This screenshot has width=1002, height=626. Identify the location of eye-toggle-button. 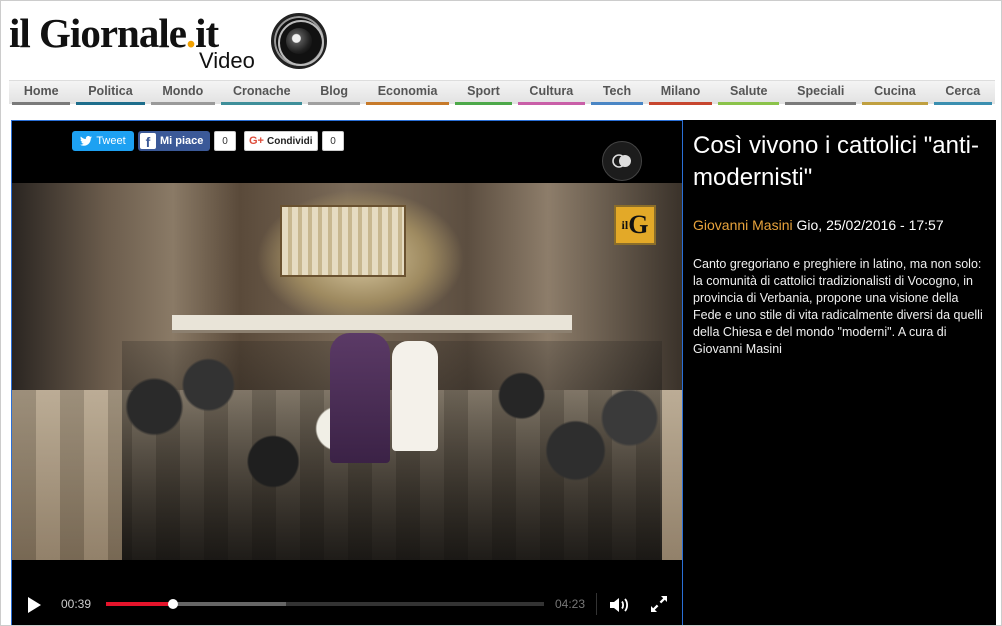
(622, 161).